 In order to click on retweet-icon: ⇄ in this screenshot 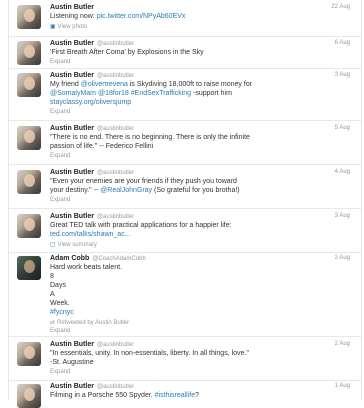, I will do `click(53, 323)`.